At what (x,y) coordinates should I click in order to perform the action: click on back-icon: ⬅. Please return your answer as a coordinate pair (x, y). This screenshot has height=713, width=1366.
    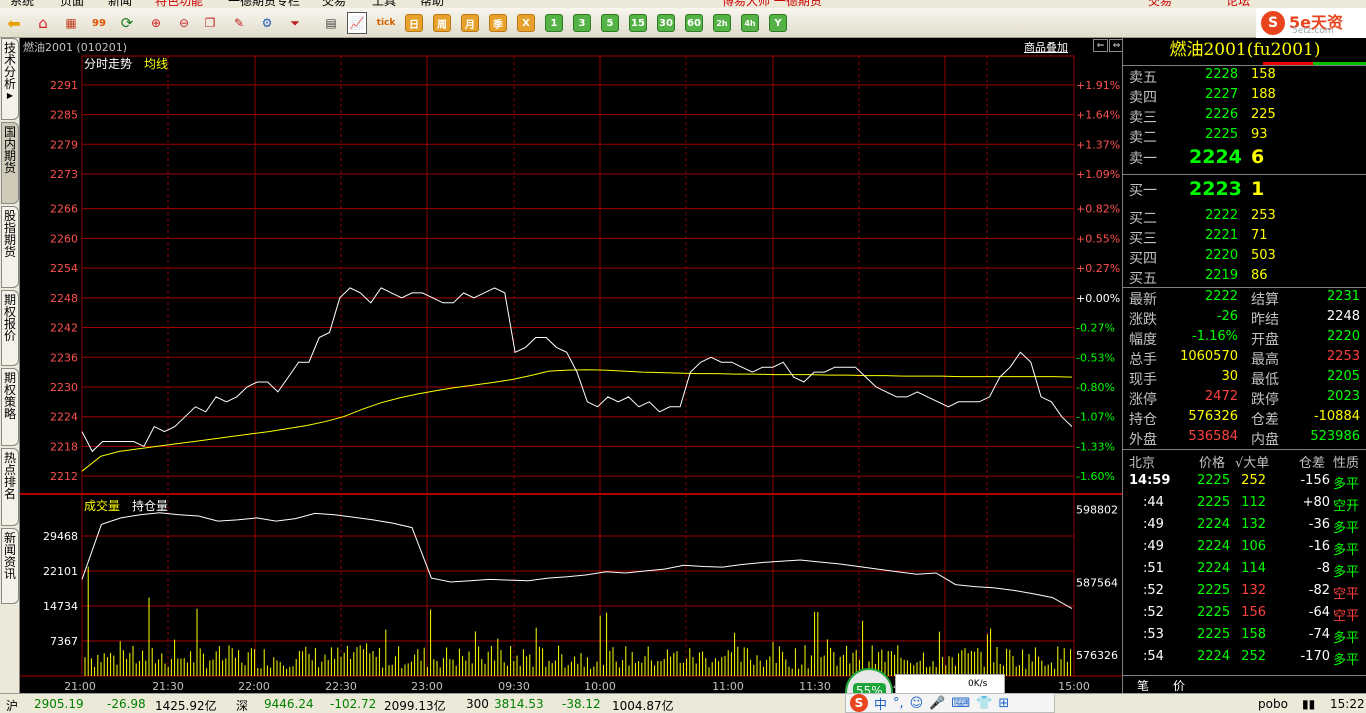
    Looking at the image, I should click on (14, 23).